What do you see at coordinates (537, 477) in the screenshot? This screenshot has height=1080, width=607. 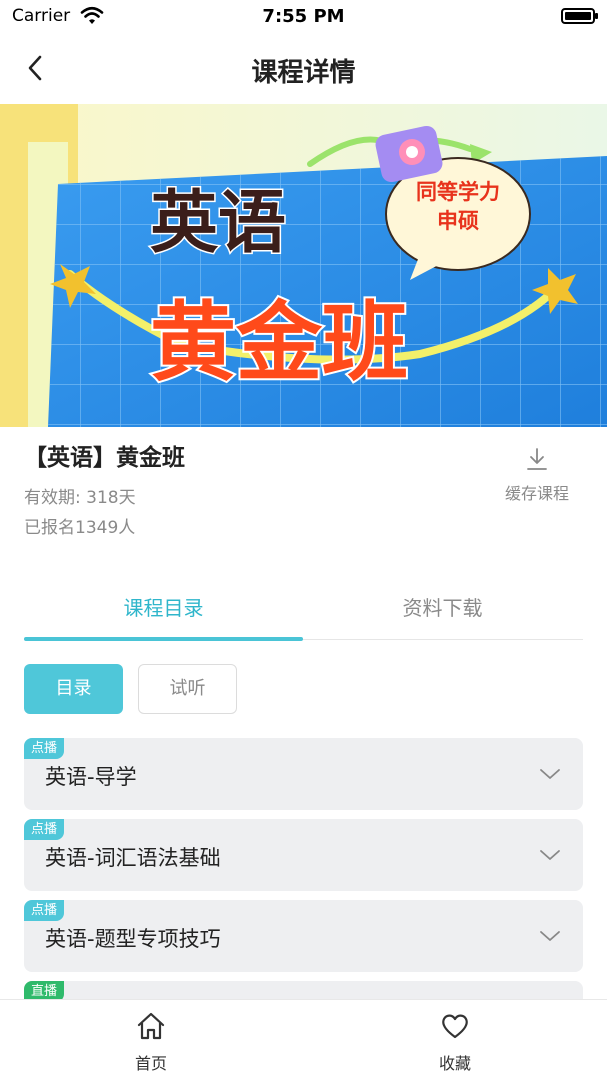 I see `cache-course-button: 缓存课程` at bounding box center [537, 477].